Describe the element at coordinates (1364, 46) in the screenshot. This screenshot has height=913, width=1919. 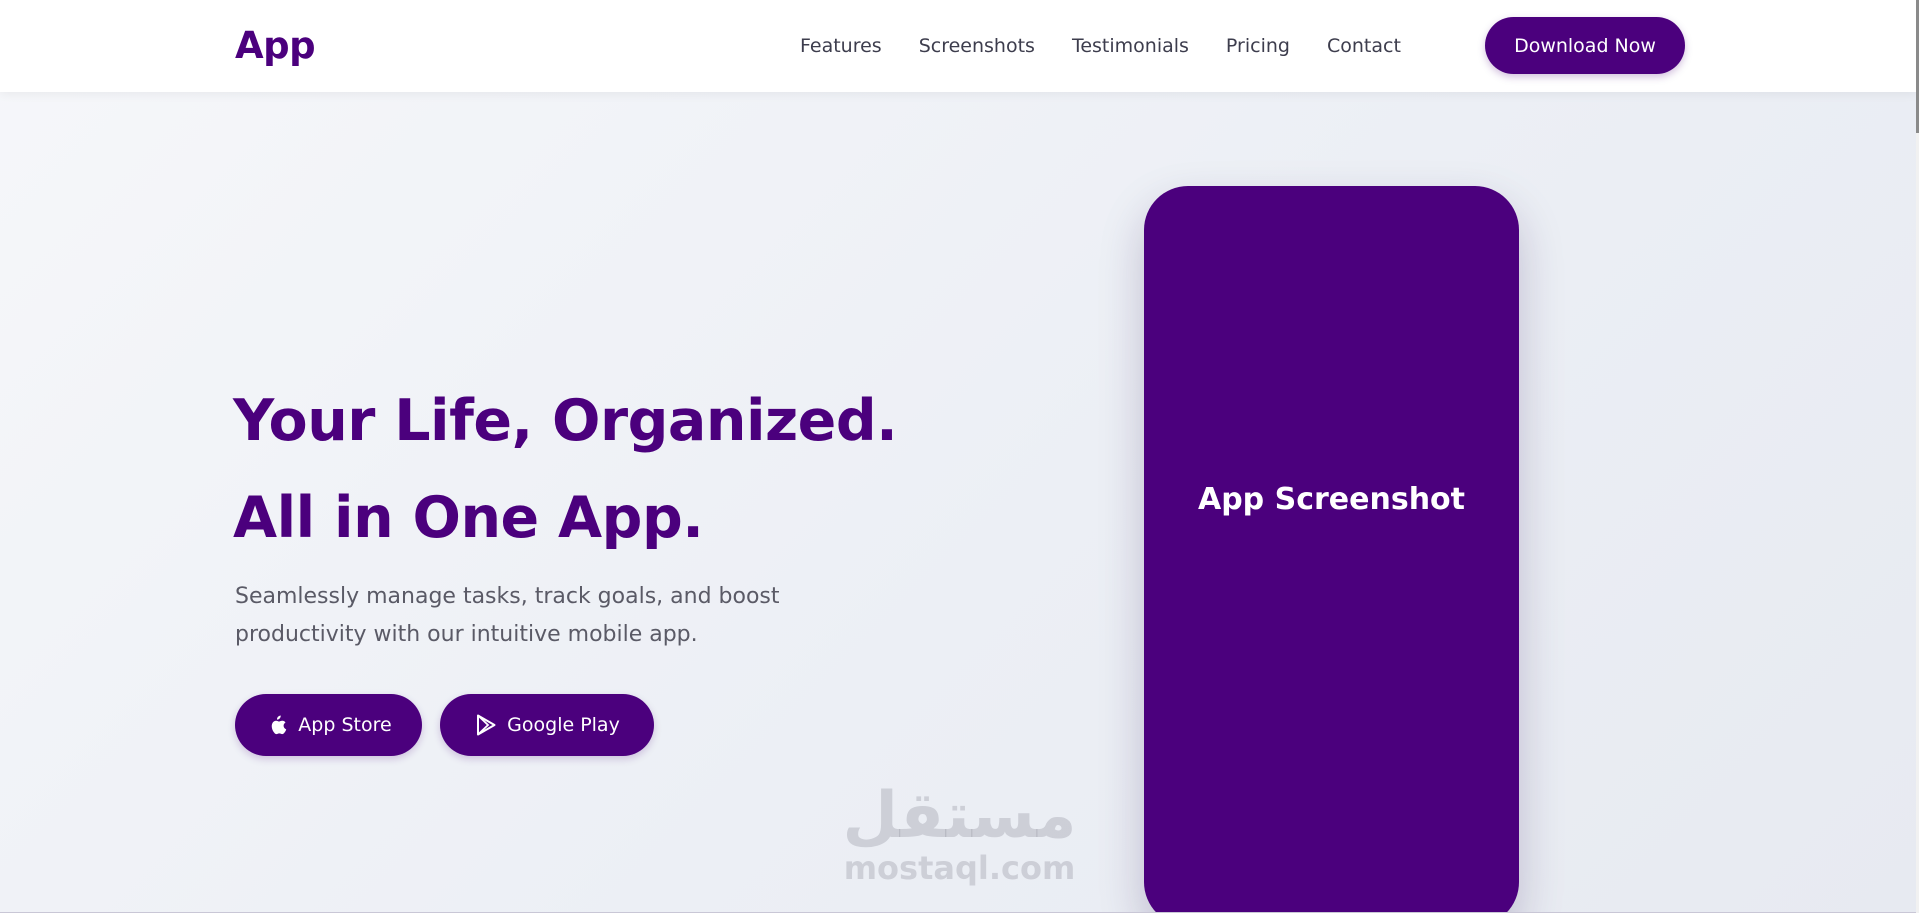
I see `nav-link-contact: Contact` at that location.